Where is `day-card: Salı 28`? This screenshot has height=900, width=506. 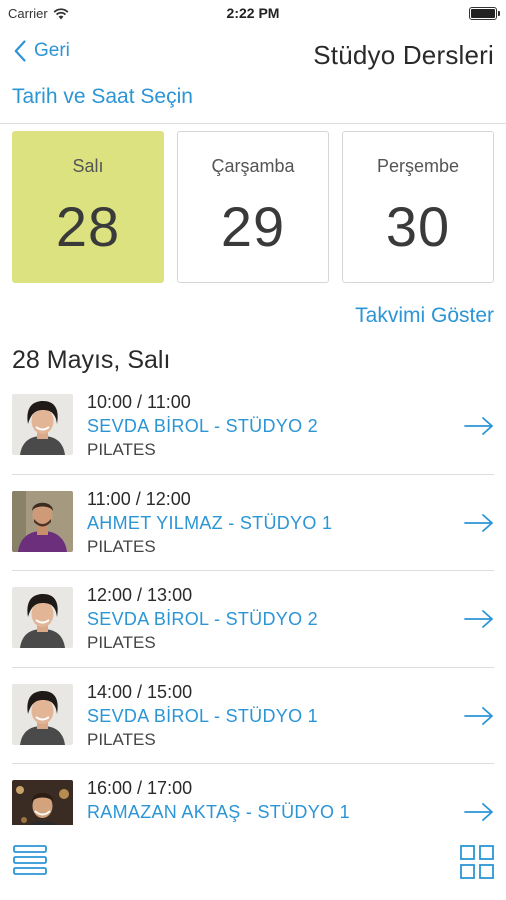 day-card: Salı 28 is located at coordinates (88, 207).